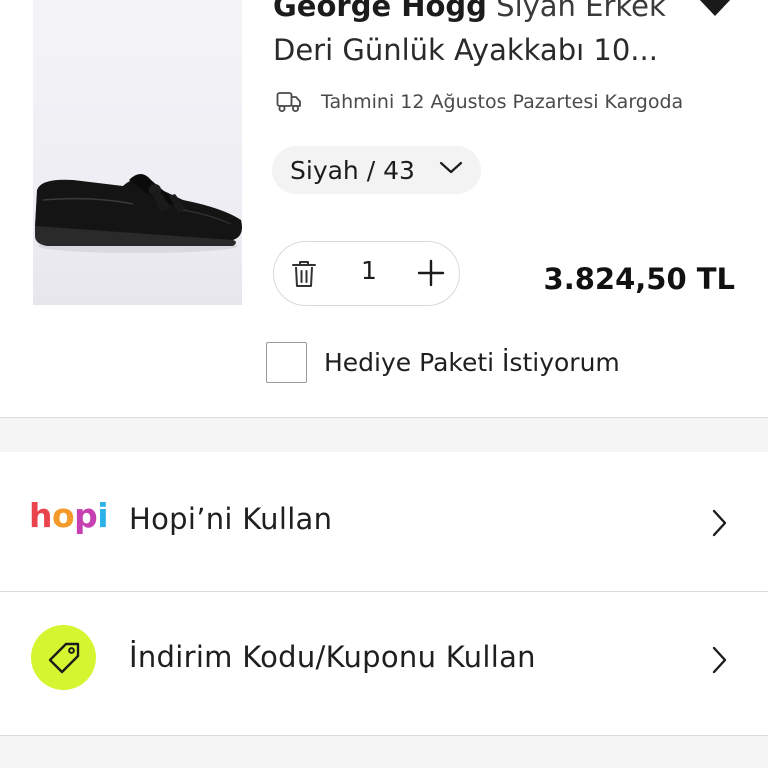  I want to click on heart-icon, so click(715, 9).